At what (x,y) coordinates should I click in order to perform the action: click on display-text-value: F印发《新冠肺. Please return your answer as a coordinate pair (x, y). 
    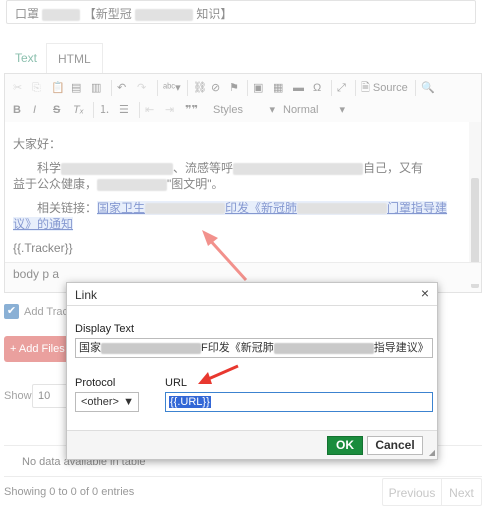
    Looking at the image, I should click on (237, 348).